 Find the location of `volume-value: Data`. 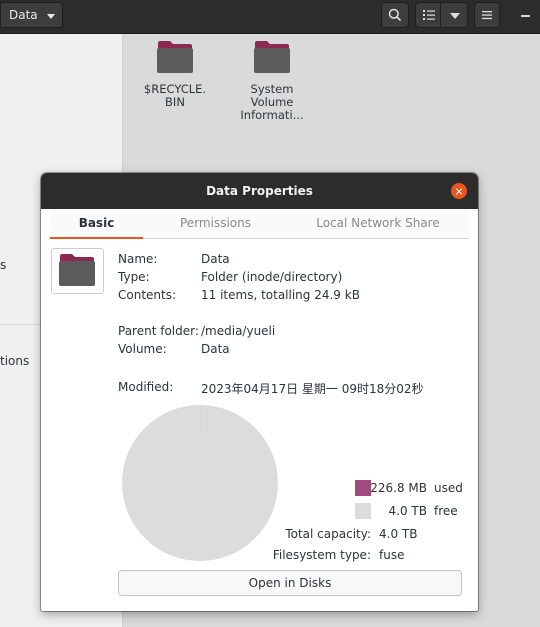

volume-value: Data is located at coordinates (215, 349).